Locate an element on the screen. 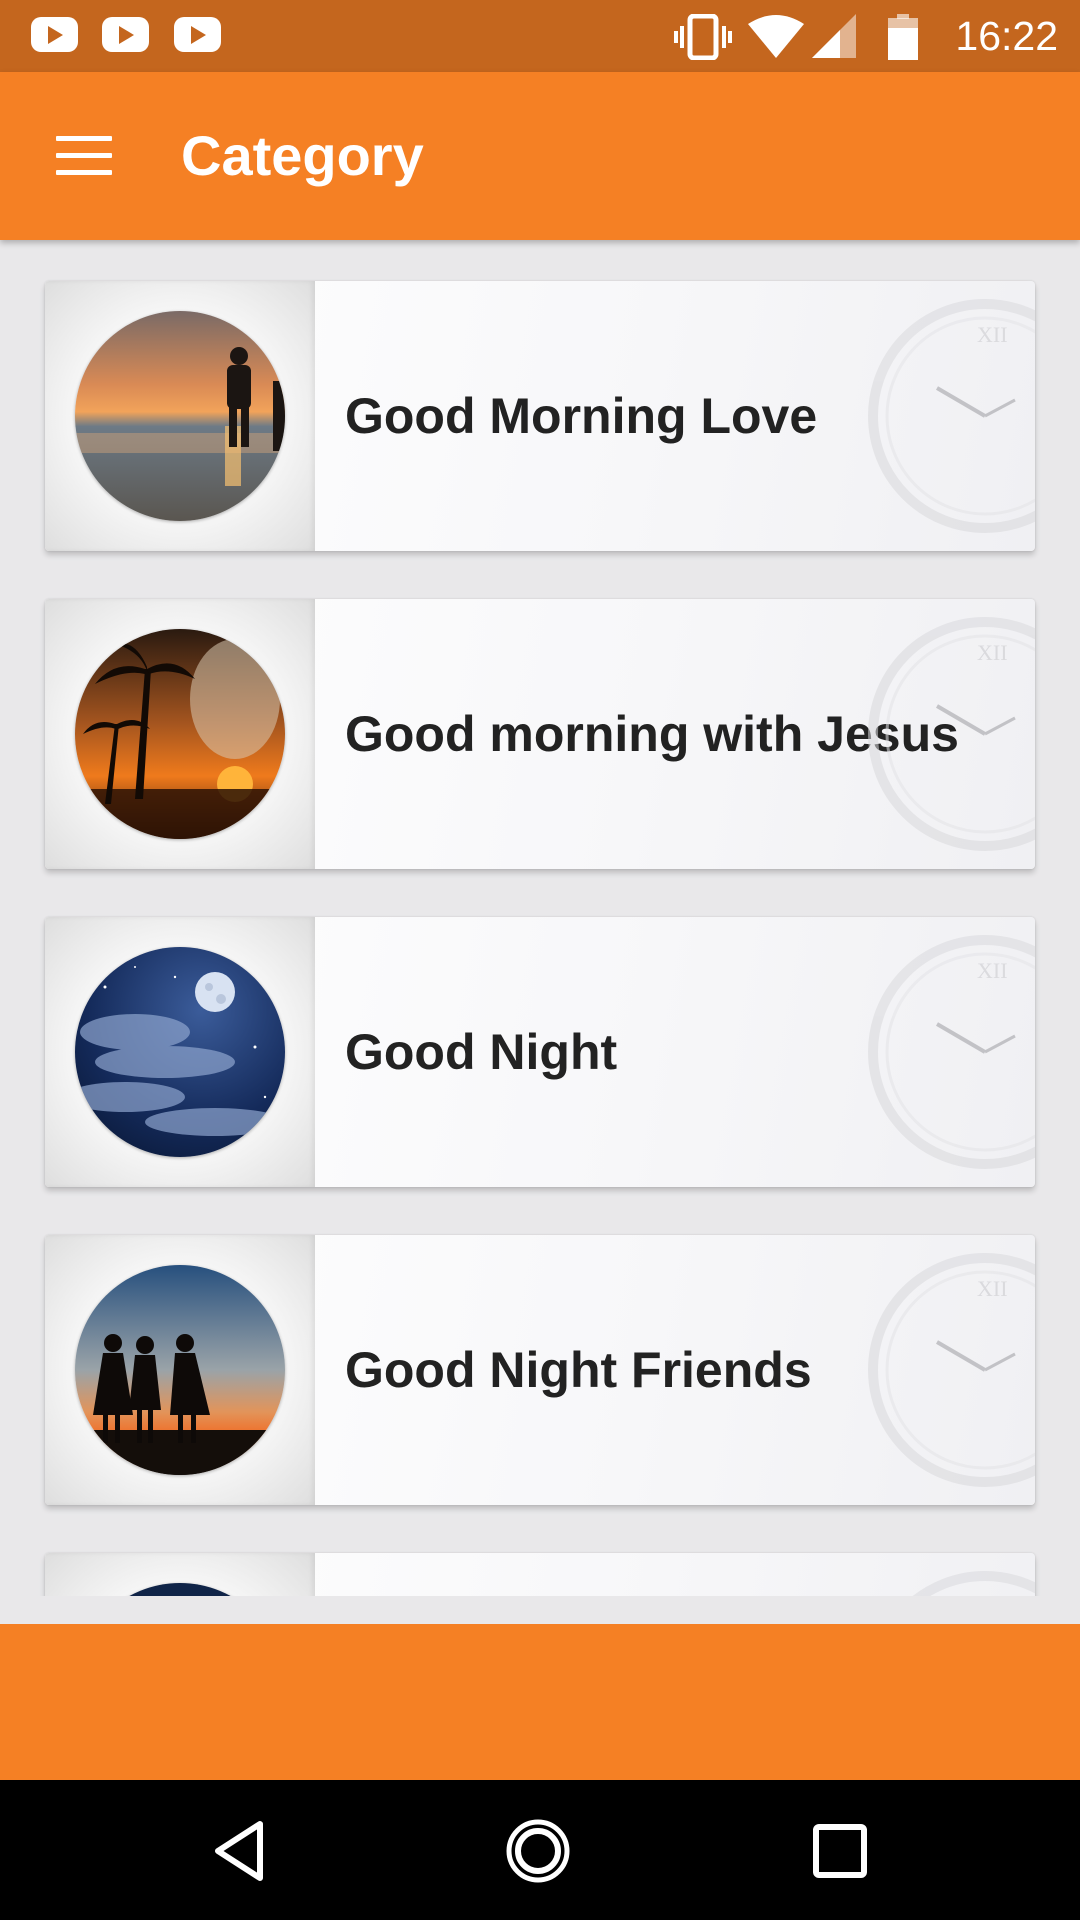 This screenshot has height=1920, width=1080. status-time: 16:22 is located at coordinates (1006, 36).